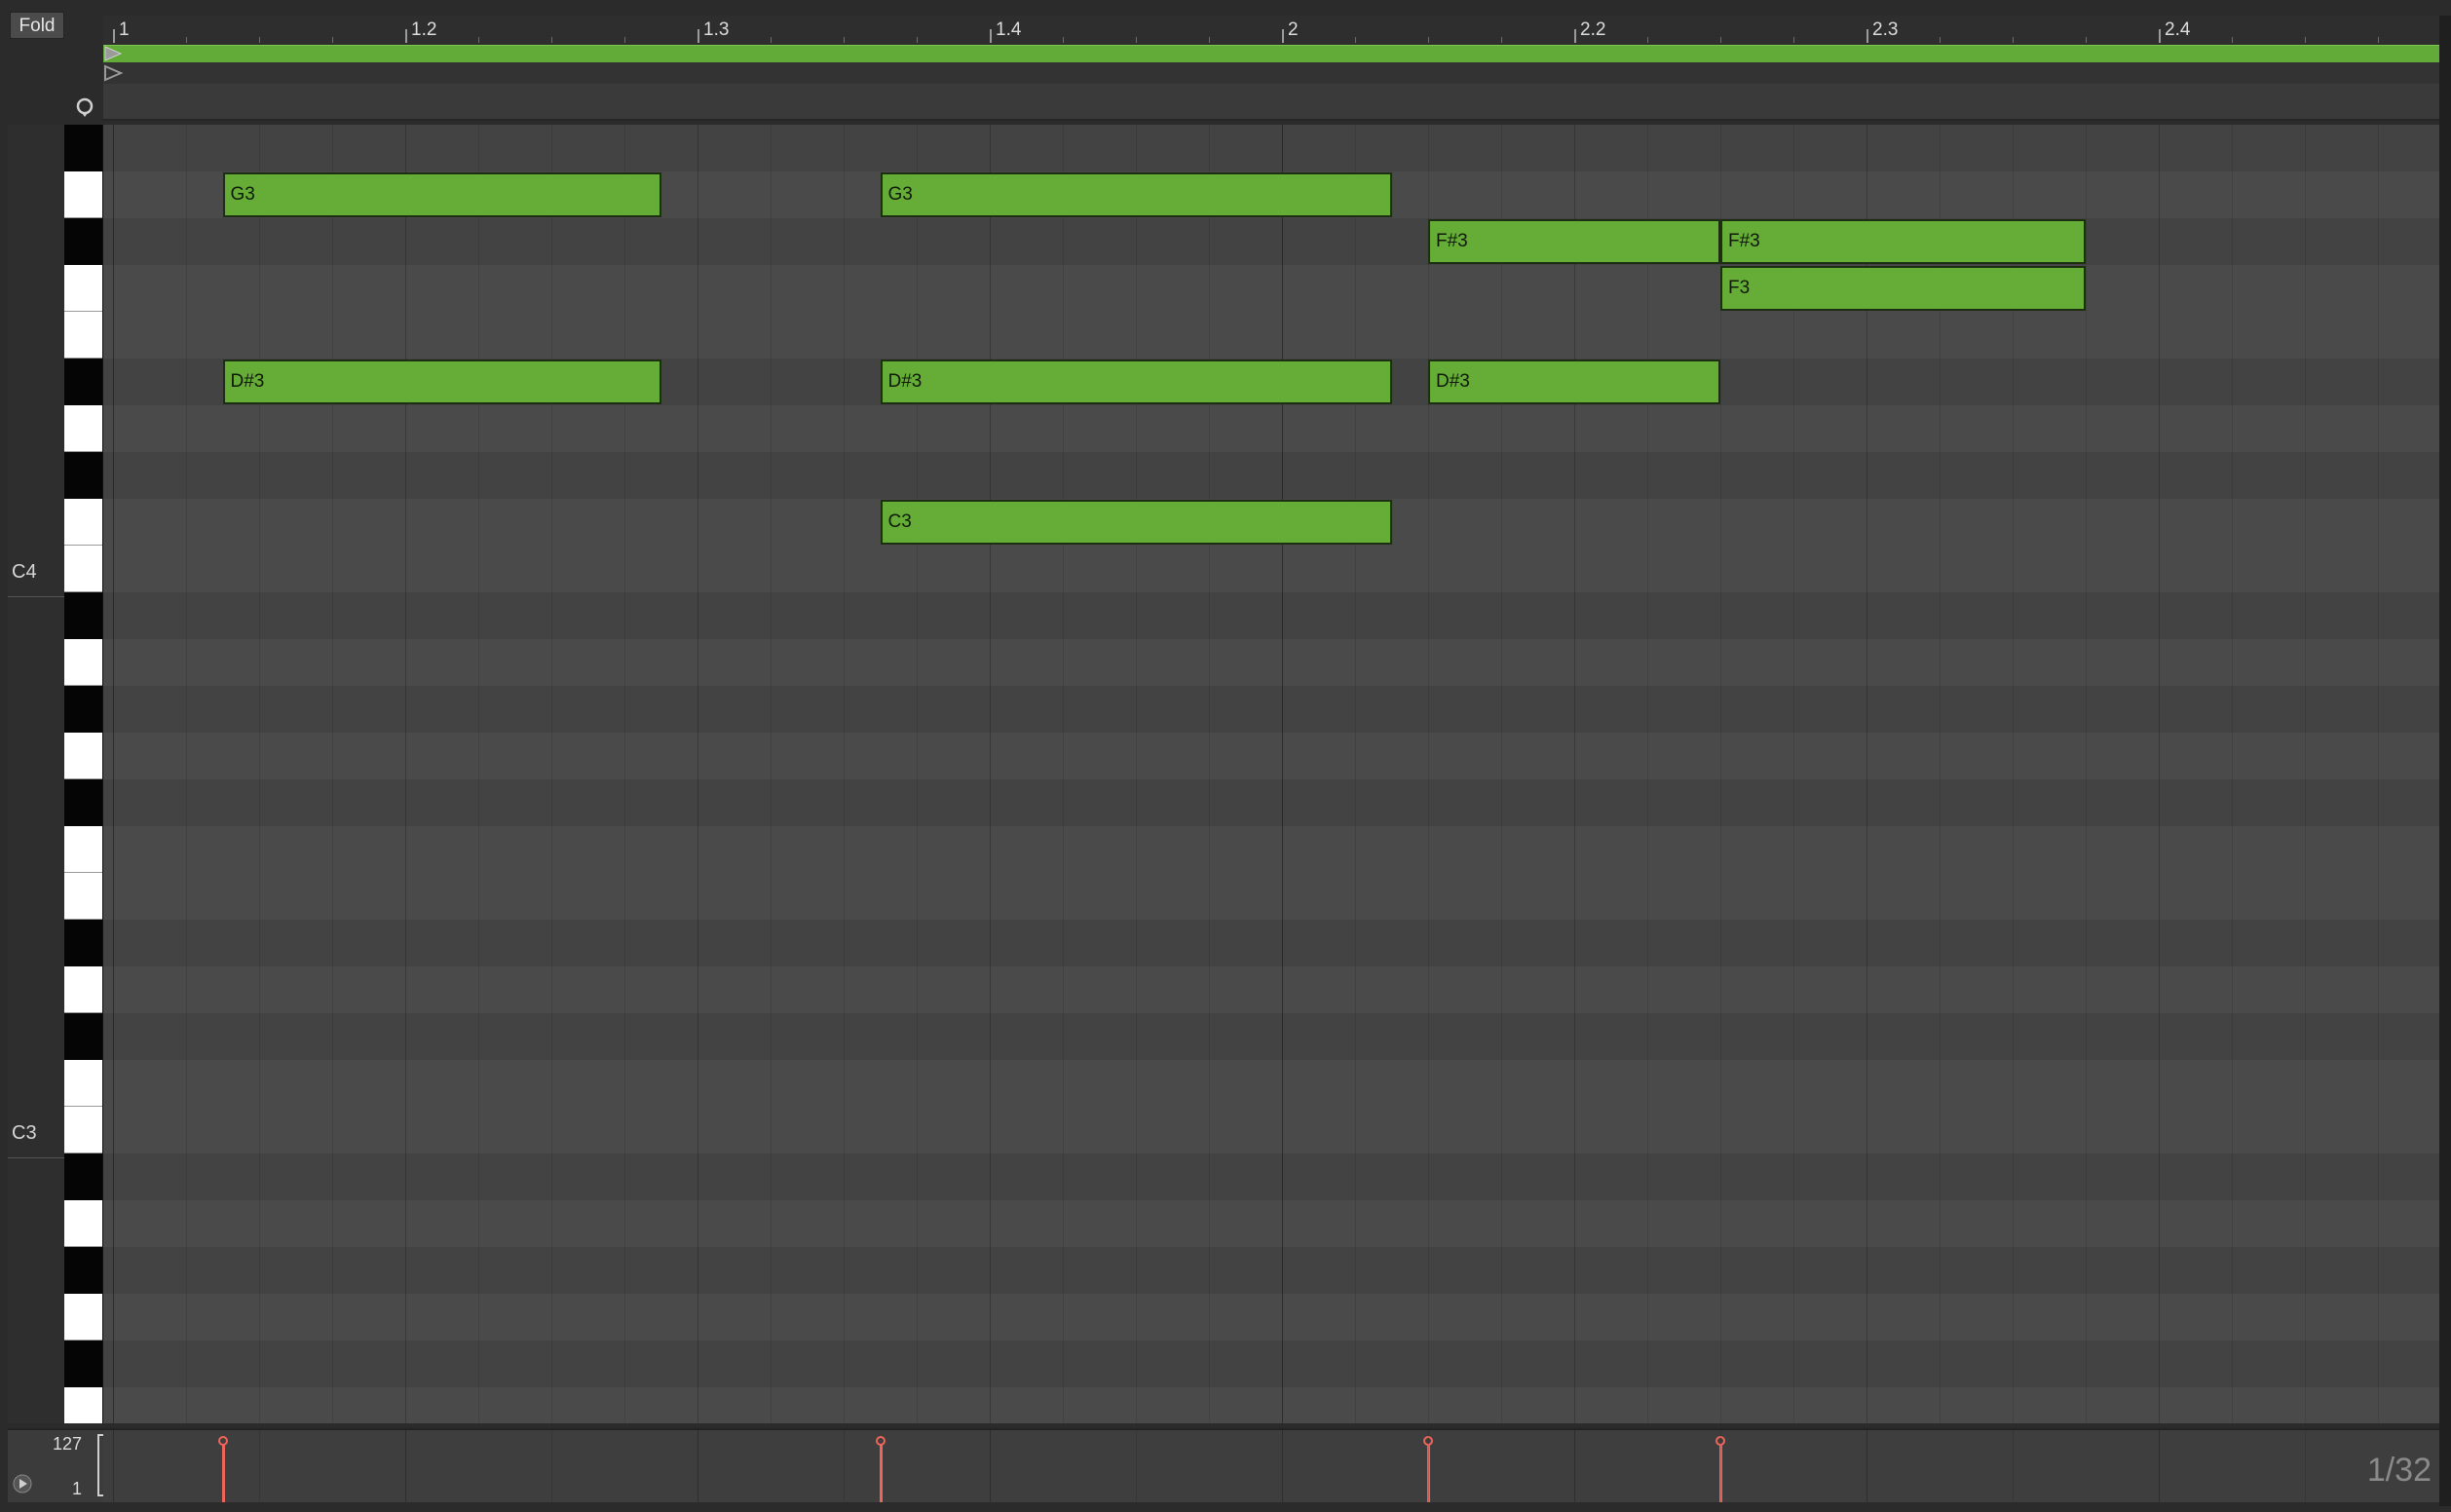 The height and width of the screenshot is (1512, 2451). What do you see at coordinates (114, 53) in the screenshot?
I see `start-marker-icon` at bounding box center [114, 53].